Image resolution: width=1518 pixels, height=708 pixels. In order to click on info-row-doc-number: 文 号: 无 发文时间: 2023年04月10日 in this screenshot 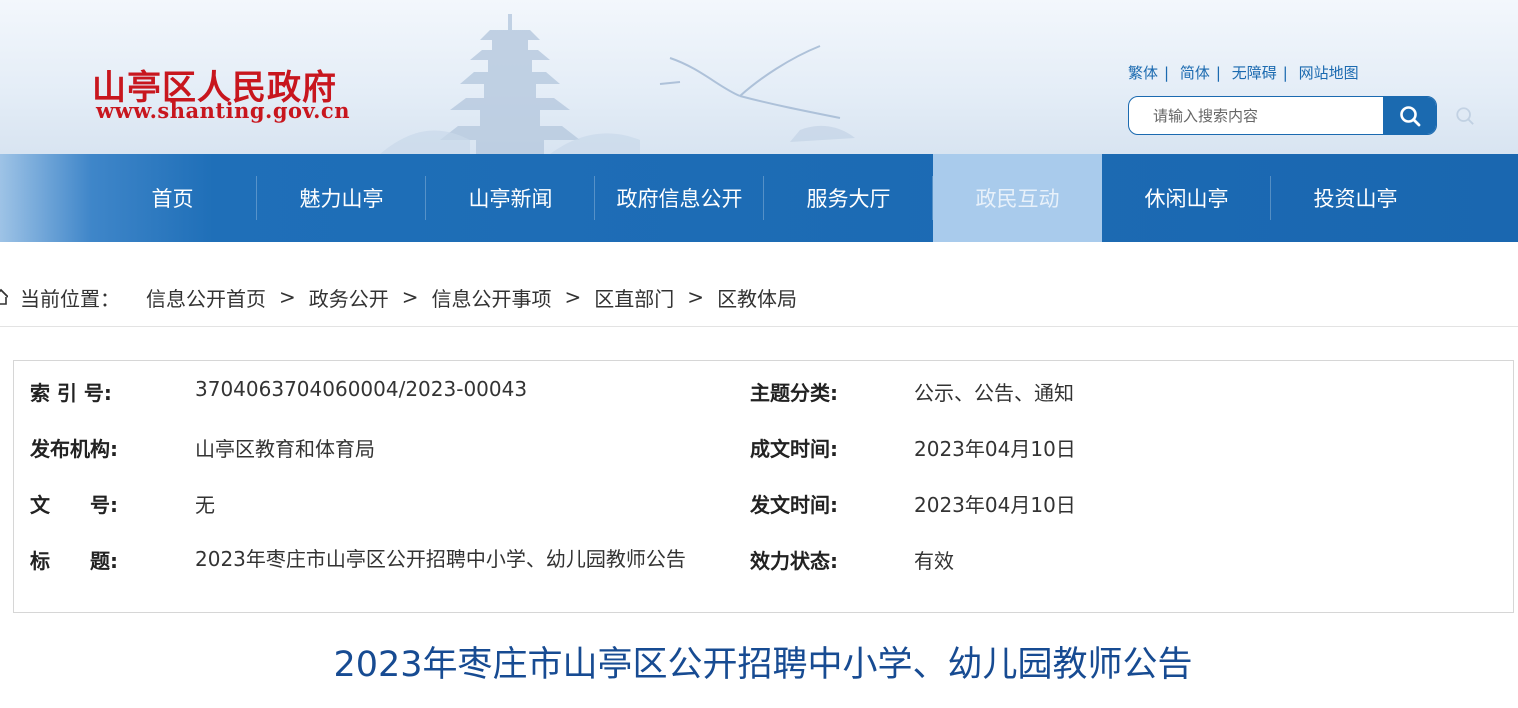, I will do `click(763, 504)`.